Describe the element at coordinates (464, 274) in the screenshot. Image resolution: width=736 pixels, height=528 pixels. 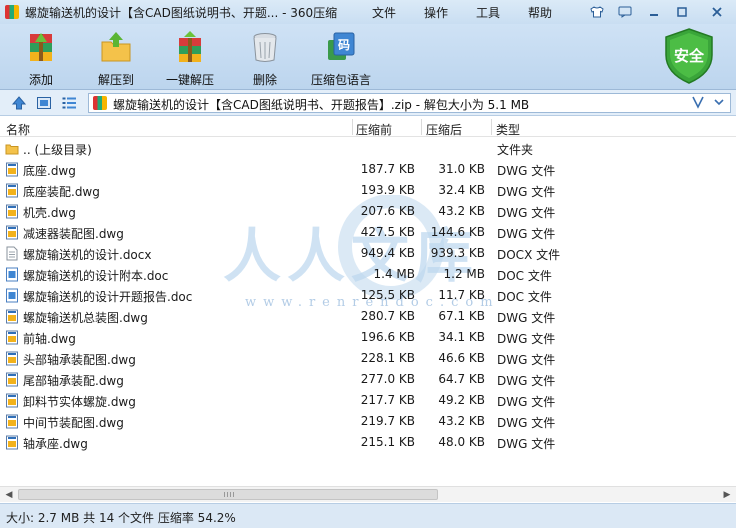
I see `file-size: 1.2 MB` at that location.